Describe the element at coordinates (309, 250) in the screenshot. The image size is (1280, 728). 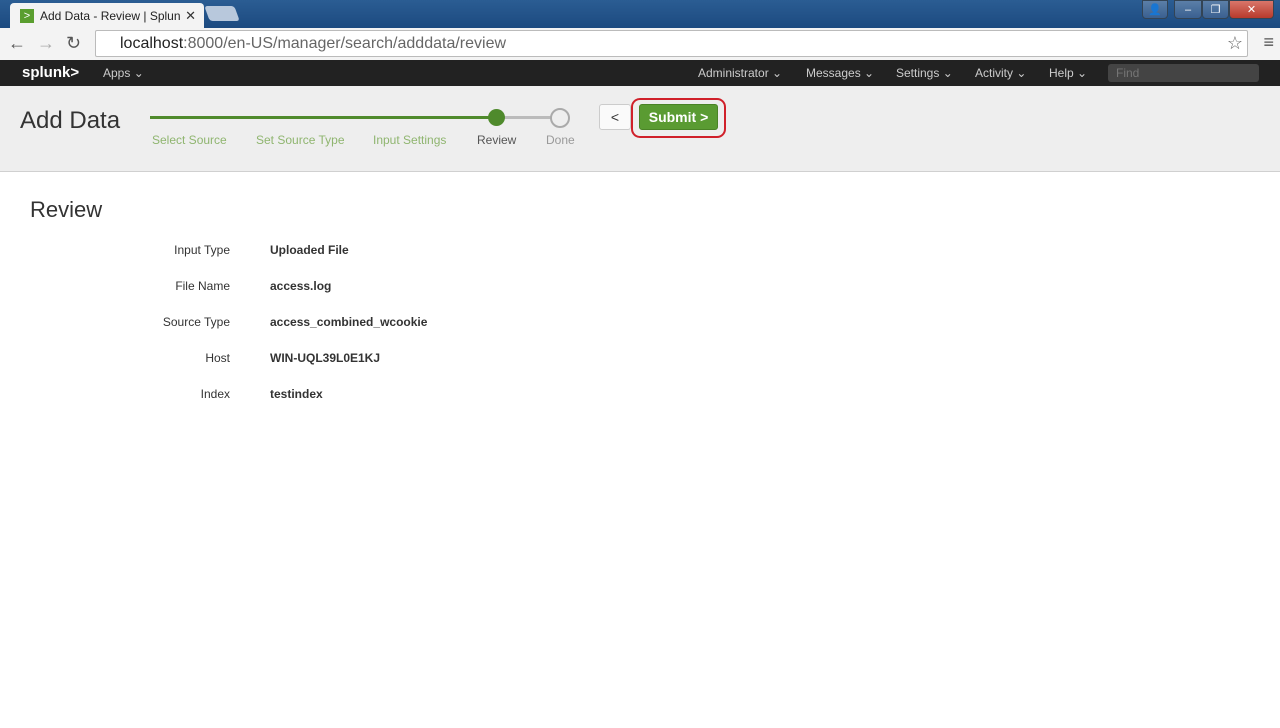
I see `review-value: Uploaded File` at that location.